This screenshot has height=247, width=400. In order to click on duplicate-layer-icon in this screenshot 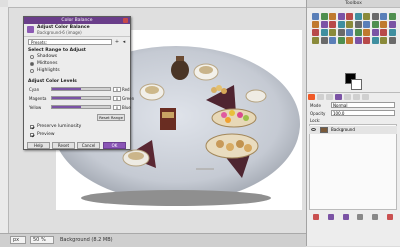, I will do `click(360, 217)`.